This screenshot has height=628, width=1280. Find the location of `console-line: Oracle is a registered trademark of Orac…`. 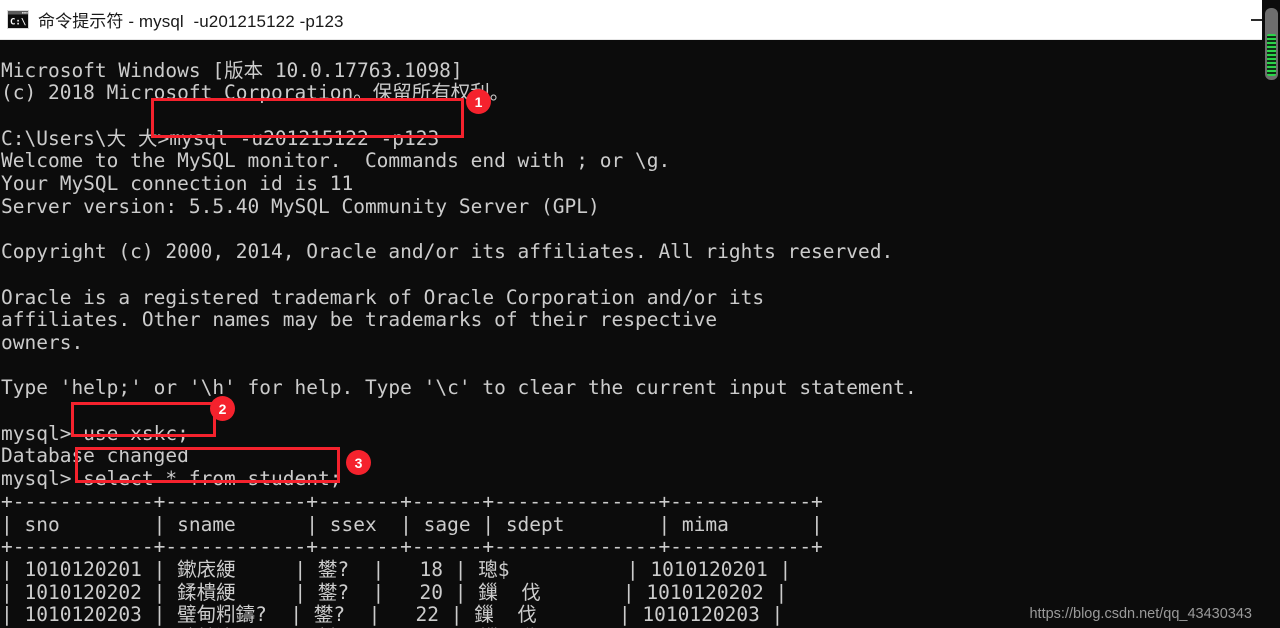

console-line: Oracle is a registered trademark of Orac… is located at coordinates (383, 297).